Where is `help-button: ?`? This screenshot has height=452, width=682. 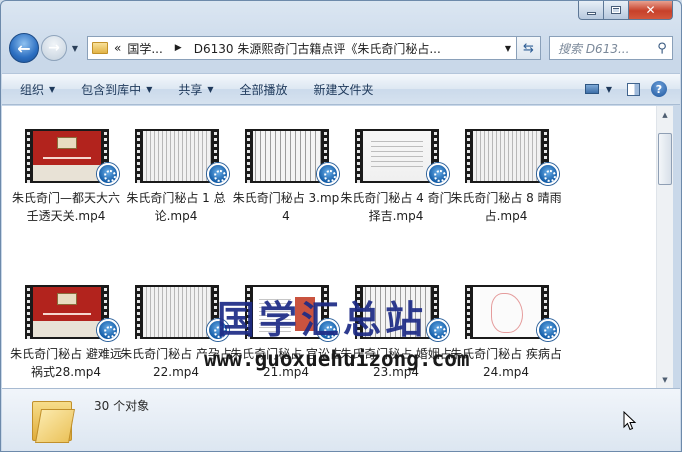
help-button: ? is located at coordinates (659, 89).